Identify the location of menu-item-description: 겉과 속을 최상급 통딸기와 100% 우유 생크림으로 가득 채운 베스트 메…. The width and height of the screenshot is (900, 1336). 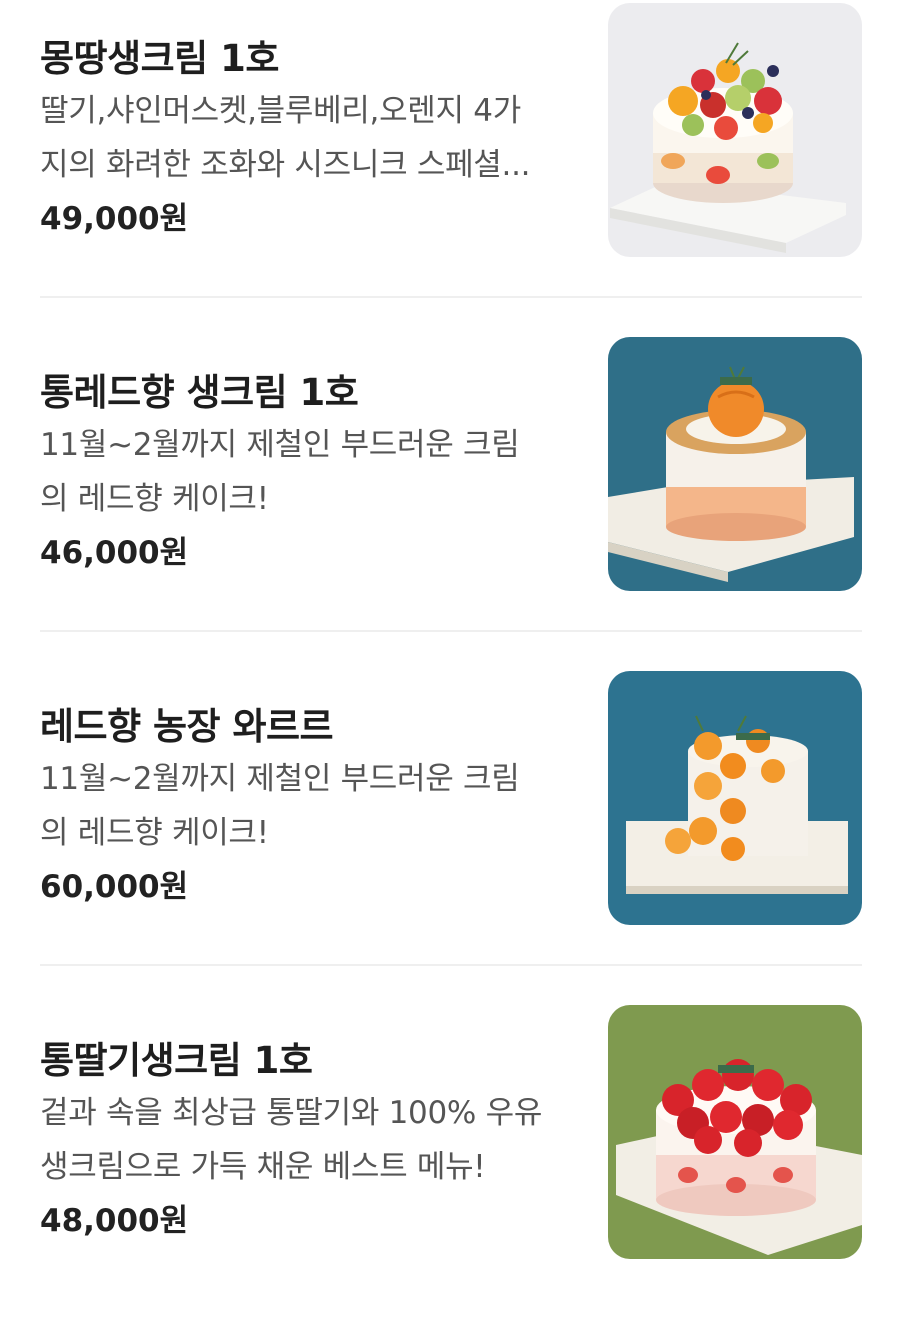
(310, 1140).